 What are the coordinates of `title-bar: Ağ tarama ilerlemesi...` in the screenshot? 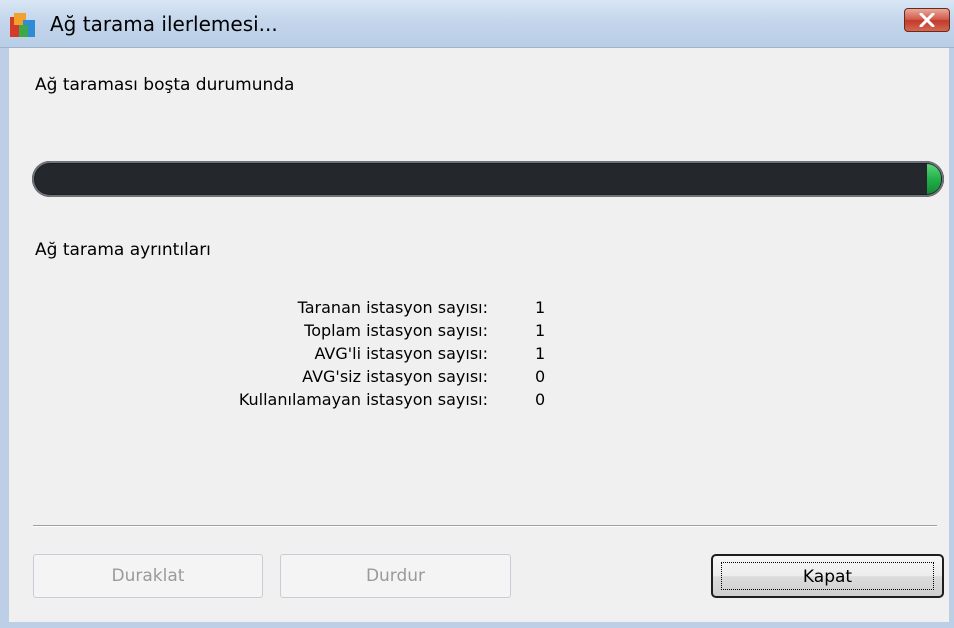 It's located at (477, 24).